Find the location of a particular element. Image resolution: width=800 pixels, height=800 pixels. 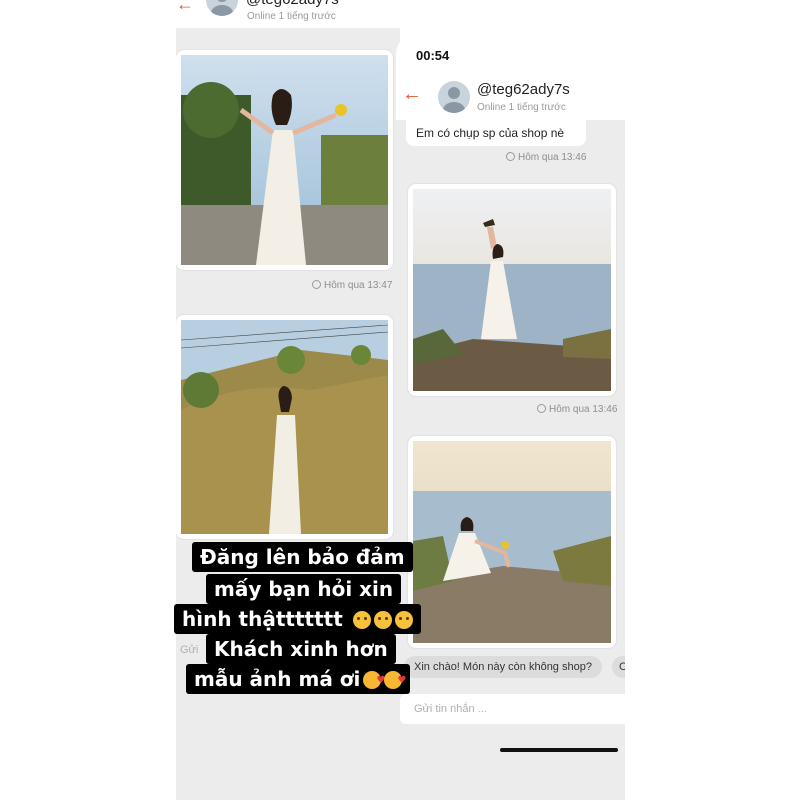

caption-line: Khách xinh hơn is located at coordinates (301, 649).